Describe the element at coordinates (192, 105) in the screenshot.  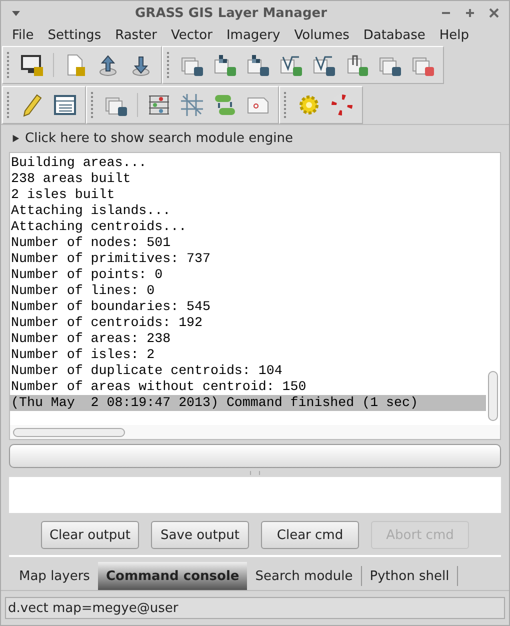
I see `grid-icon` at that location.